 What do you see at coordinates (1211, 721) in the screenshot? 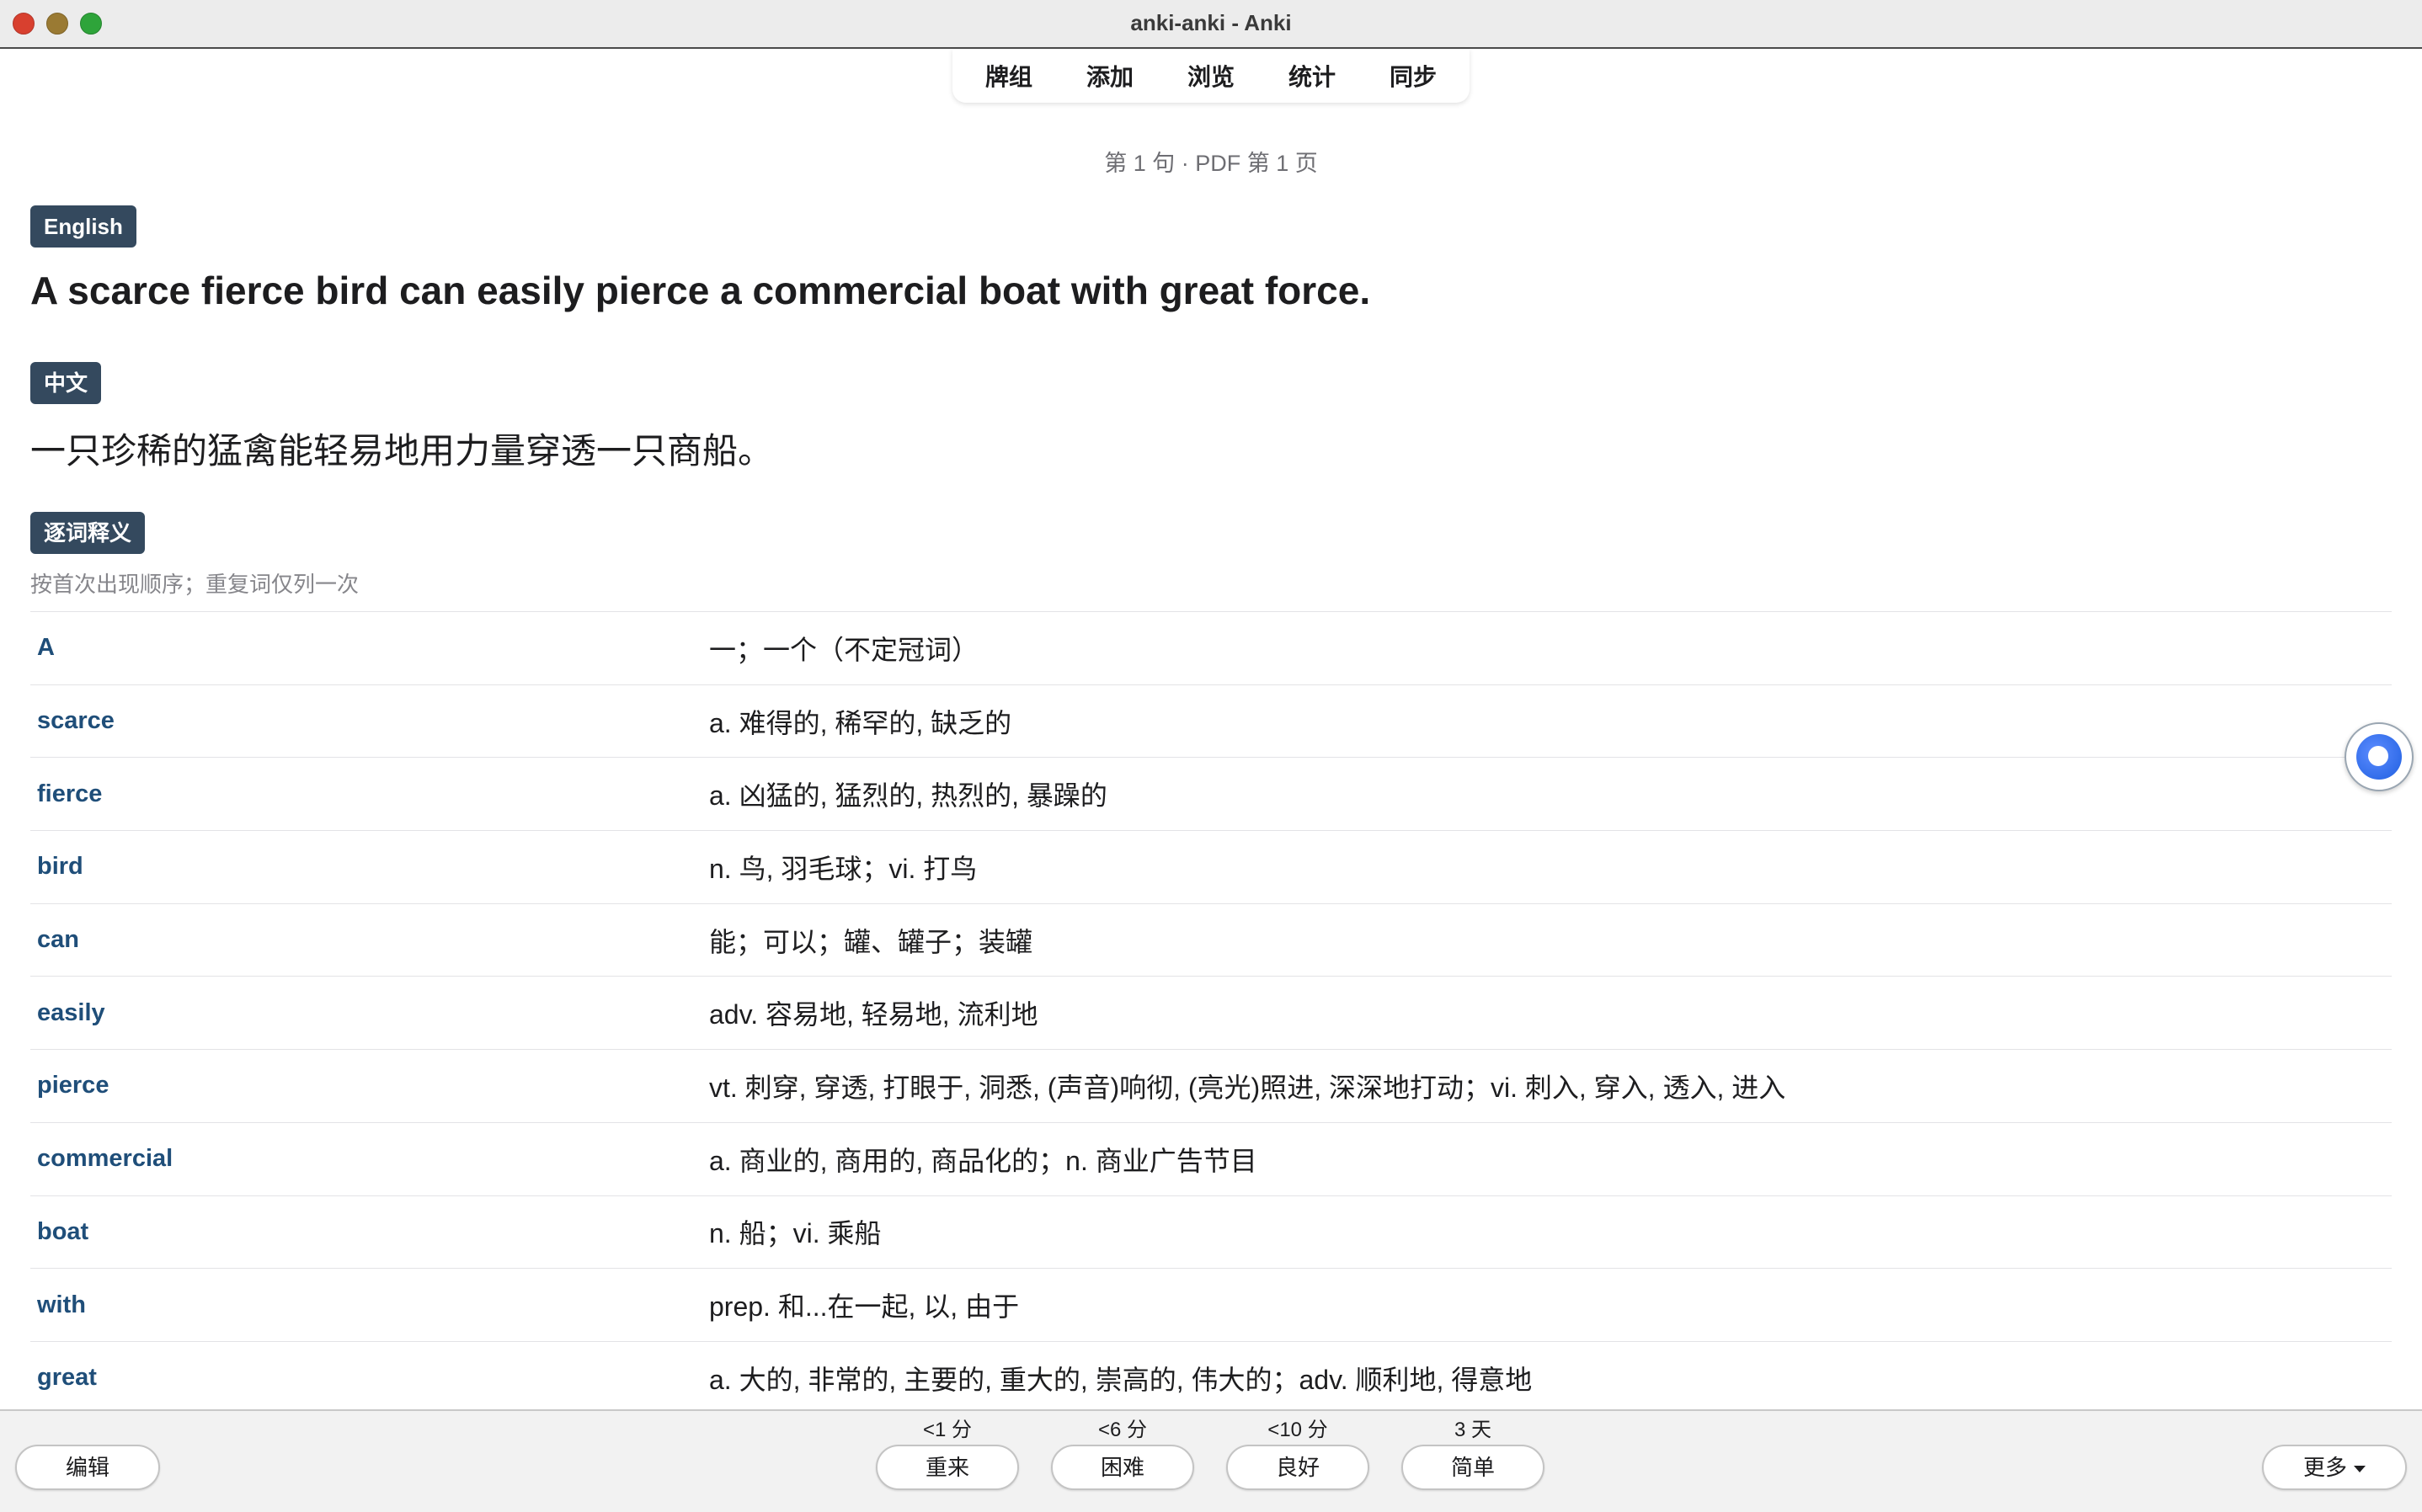
I see `table-row: scarce a. 难得的, 稀罕的, 缺乏的` at bounding box center [1211, 721].